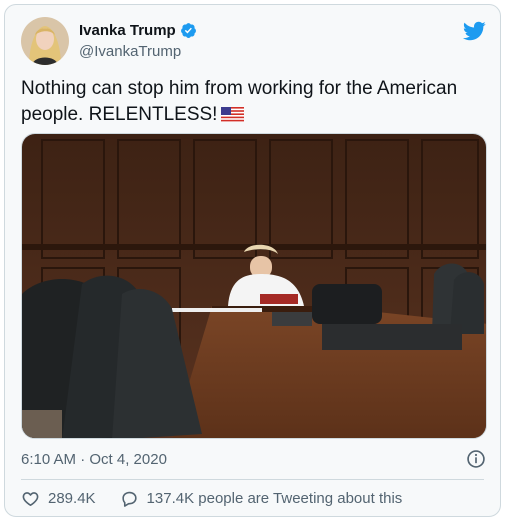 This screenshot has width=507, height=523. I want to click on twitter-bird-icon, so click(474, 31).